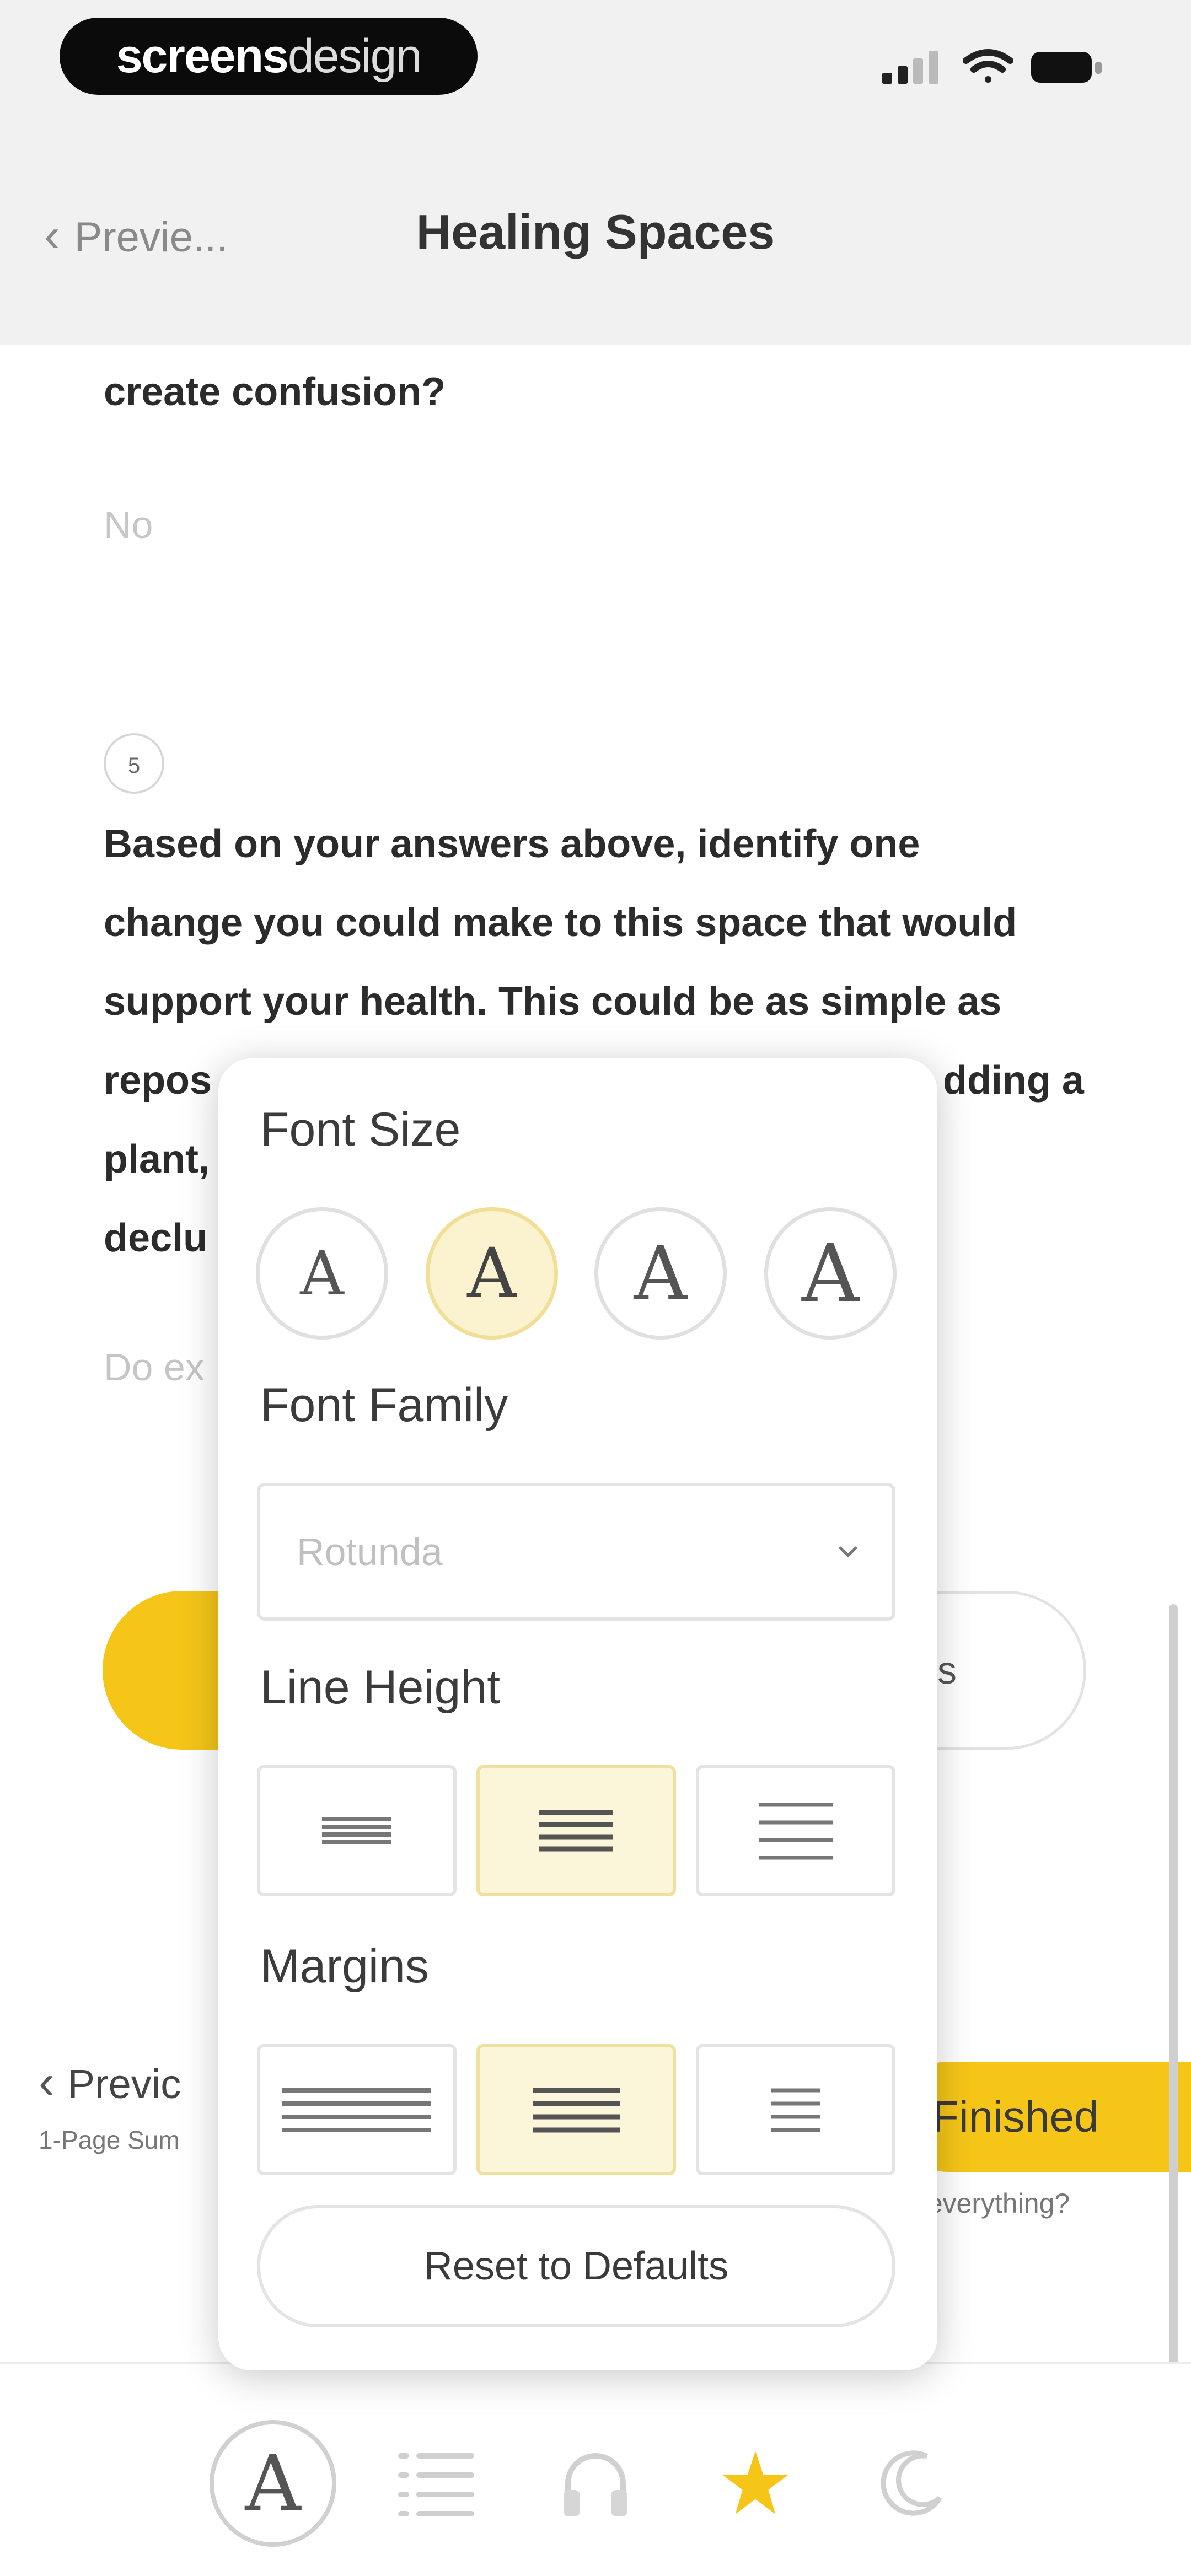  I want to click on font-size-label: Font Size, so click(361, 1129).